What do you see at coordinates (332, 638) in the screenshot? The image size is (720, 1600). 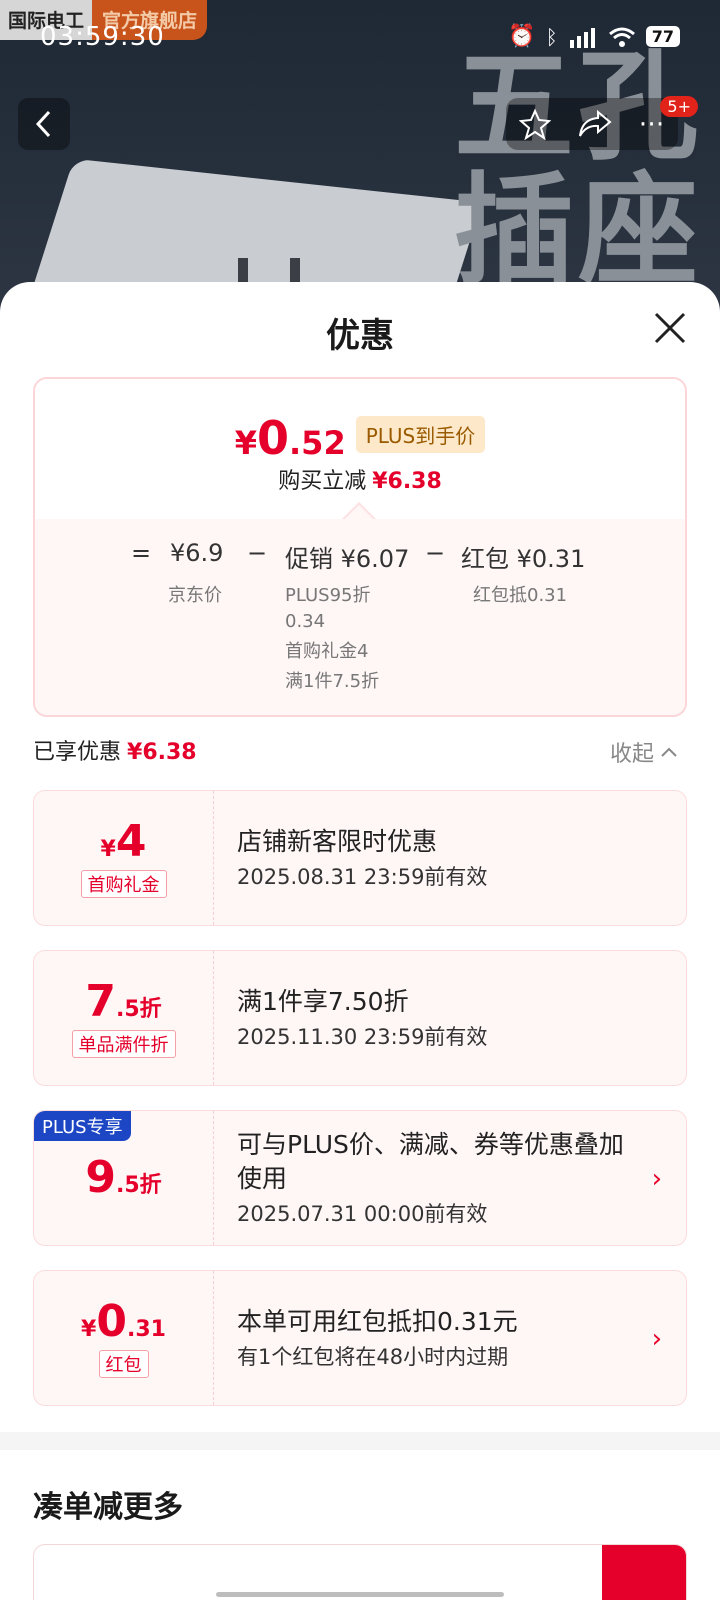 I see `promo-details: PLUS95折 0.34 首购礼金4 满1件7.5折` at bounding box center [332, 638].